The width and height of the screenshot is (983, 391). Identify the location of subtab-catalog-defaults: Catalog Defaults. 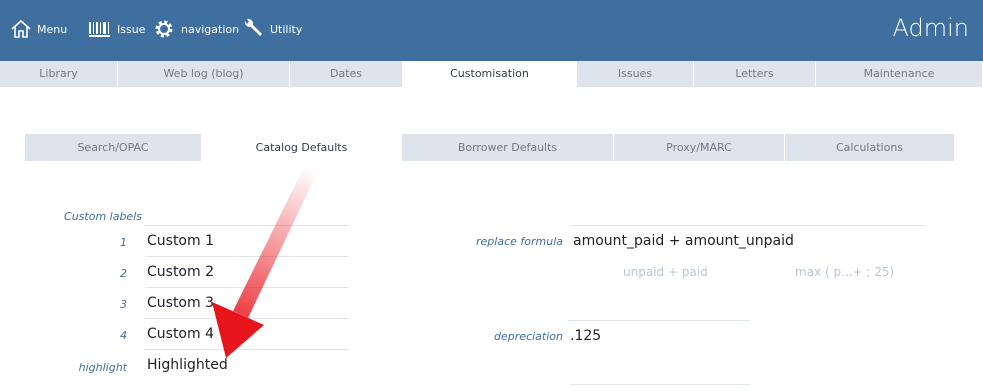
(302, 147).